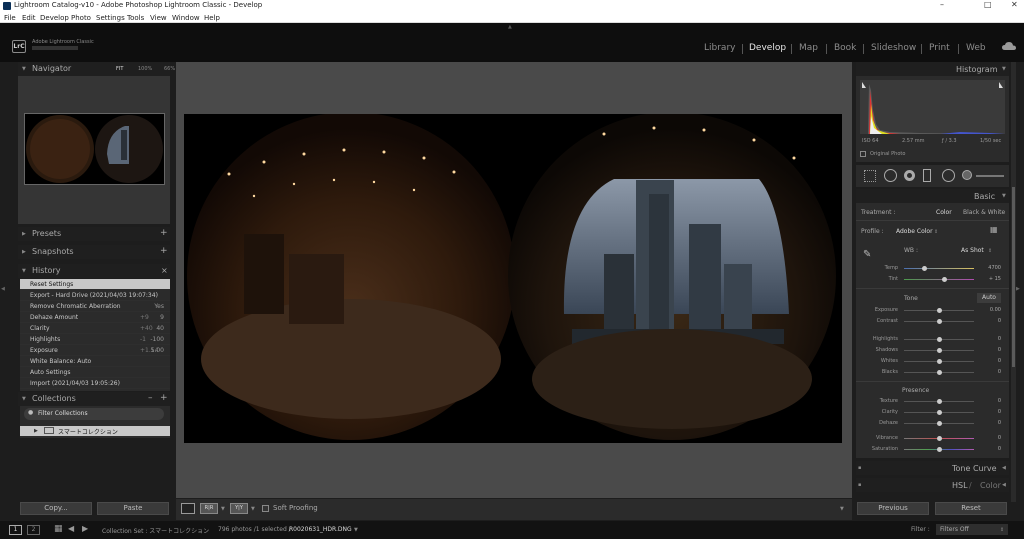 This screenshot has height=539, width=1024. I want to click on previous-button: Previous, so click(893, 508).